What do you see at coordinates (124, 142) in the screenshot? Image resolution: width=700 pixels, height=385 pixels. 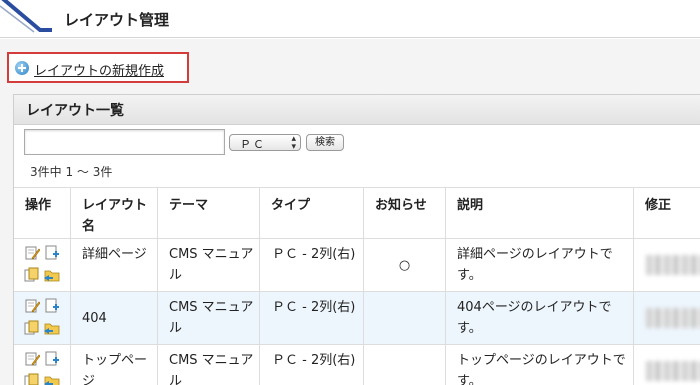 I see `search-input` at bounding box center [124, 142].